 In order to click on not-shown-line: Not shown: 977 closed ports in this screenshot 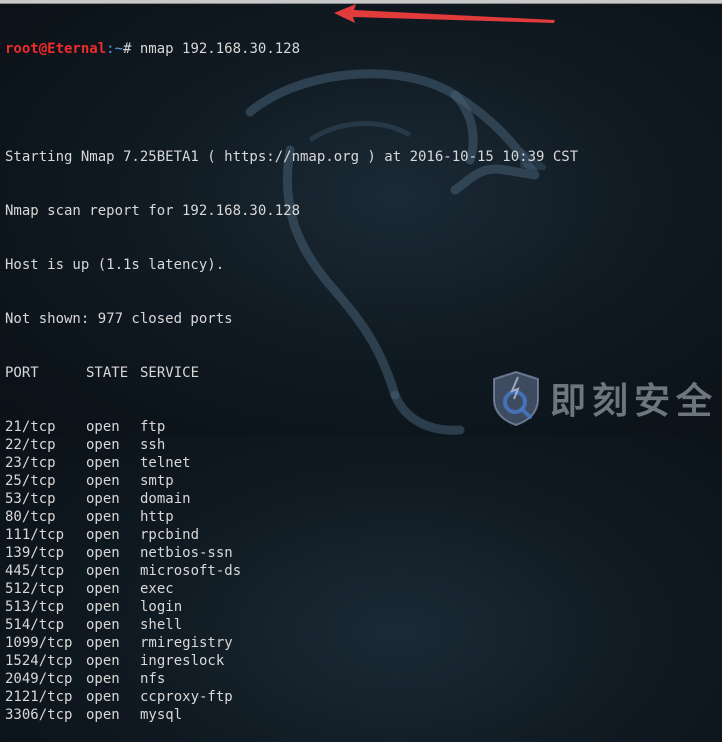, I will do `click(119, 319)`.